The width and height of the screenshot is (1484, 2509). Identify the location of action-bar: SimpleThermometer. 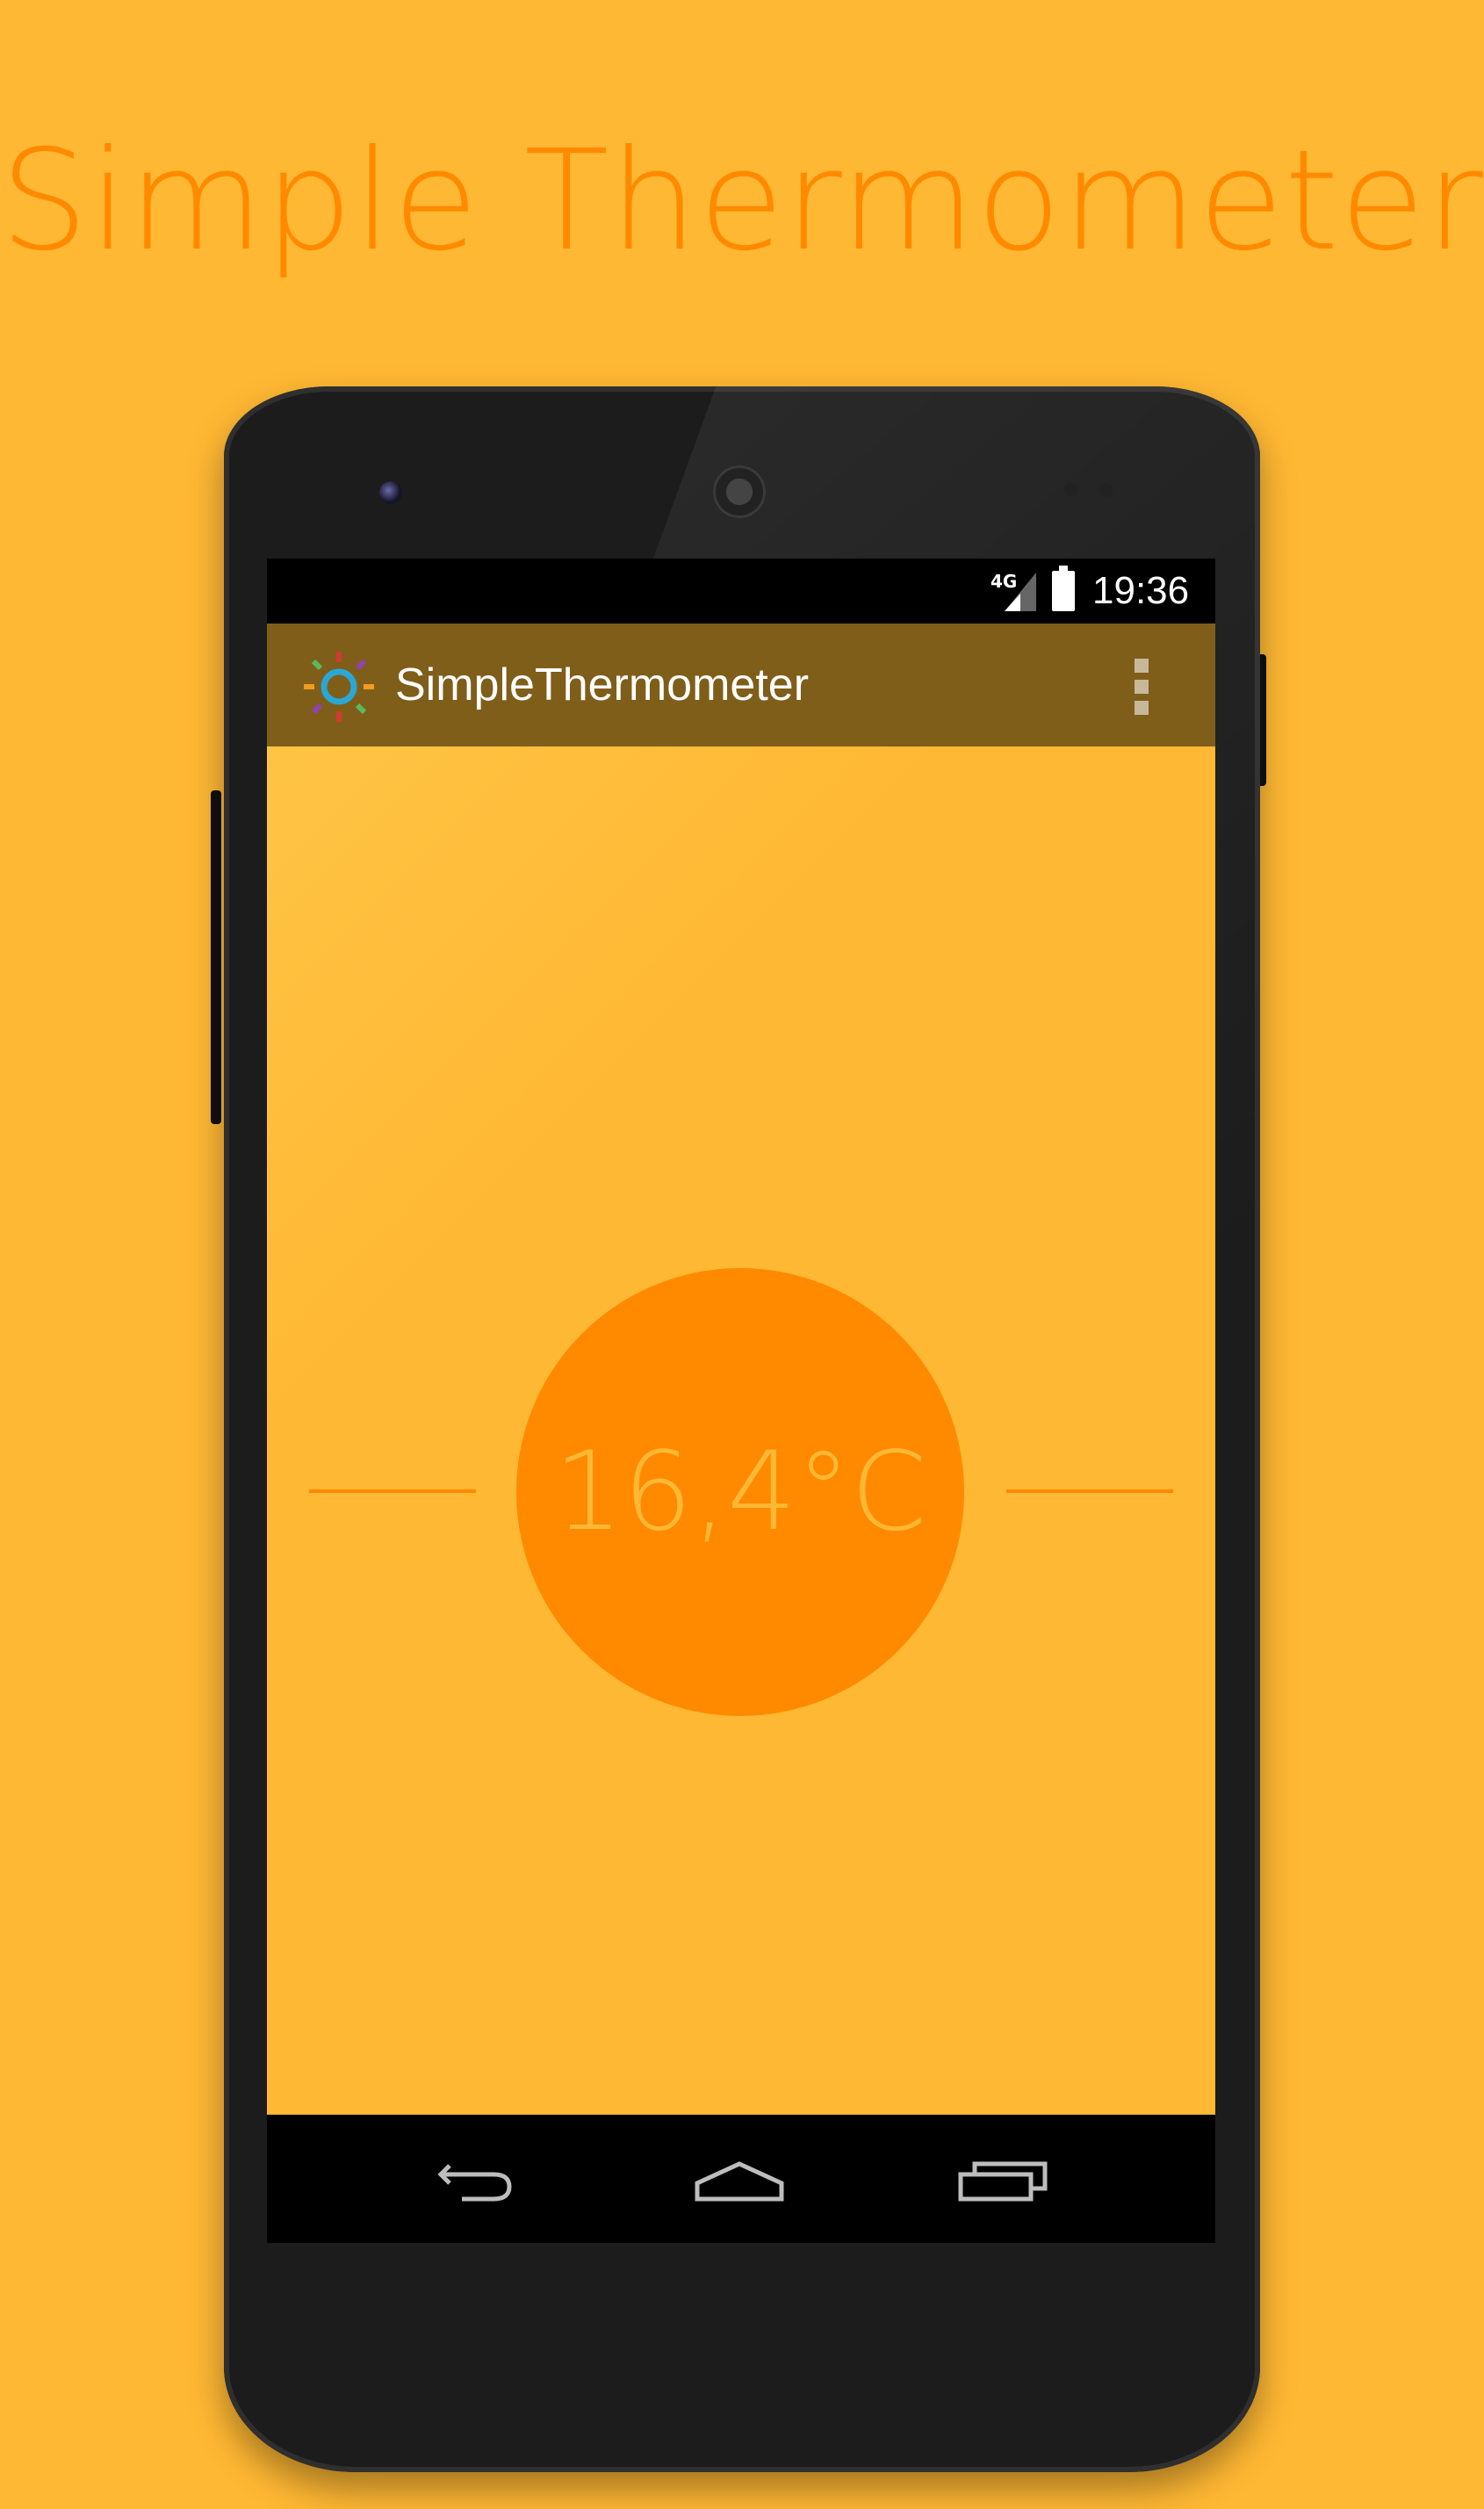
(741, 685).